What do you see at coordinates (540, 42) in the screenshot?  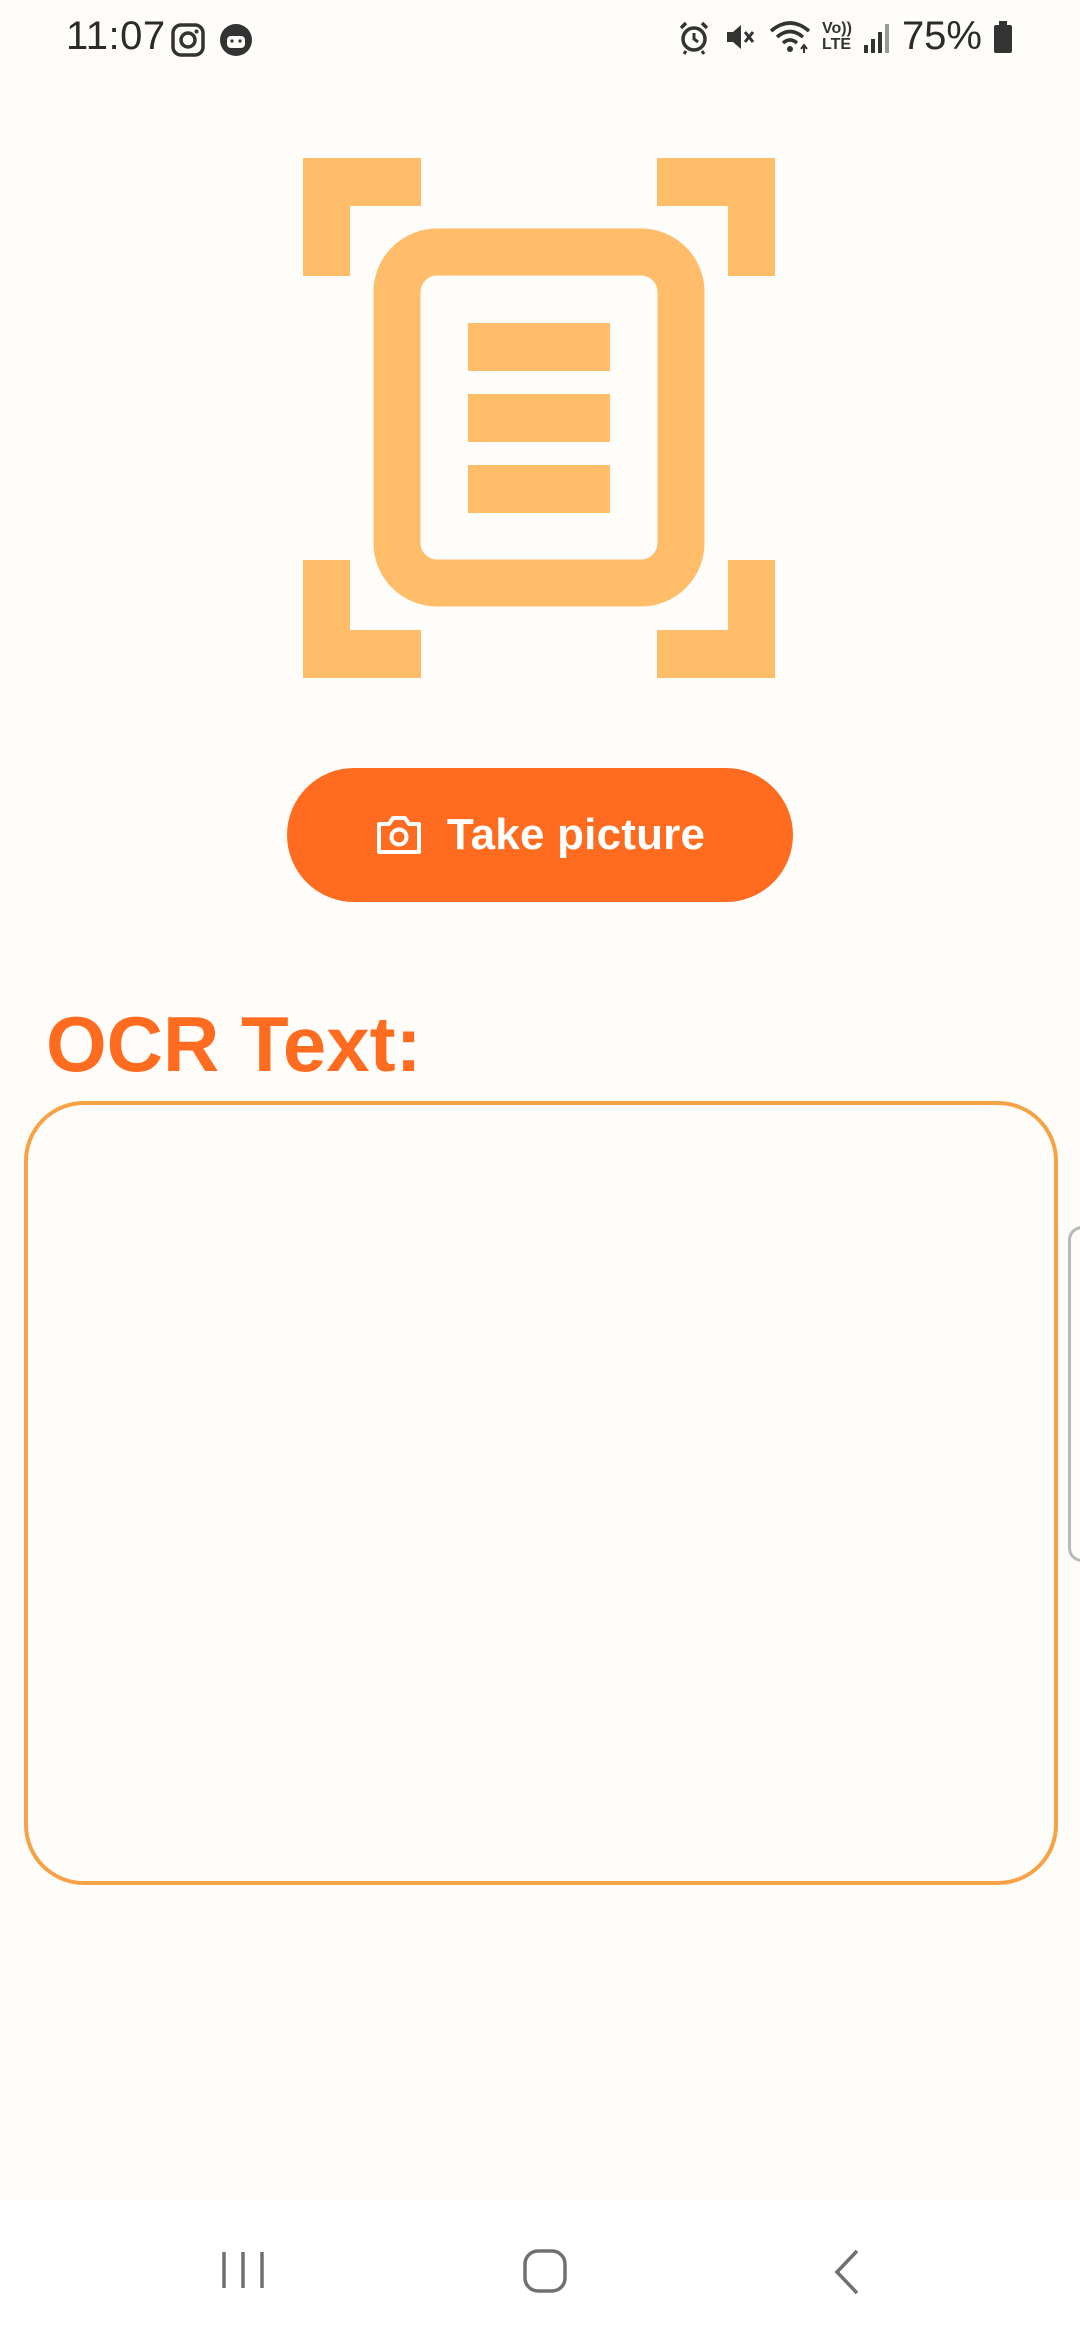 I see `status-bar: 11:07 Vo)) LTE 75%` at bounding box center [540, 42].